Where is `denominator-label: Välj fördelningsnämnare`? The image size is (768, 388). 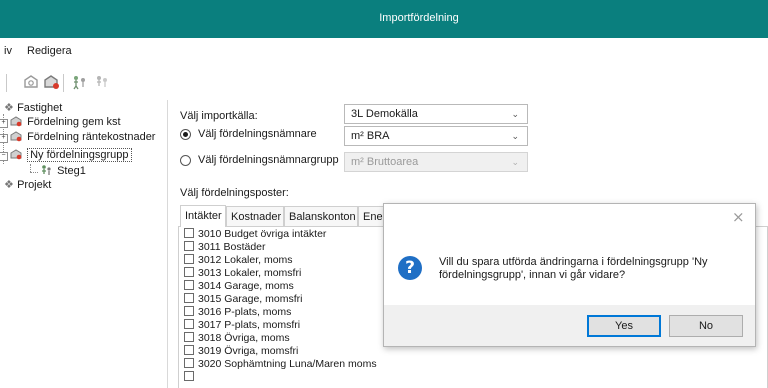
denominator-label: Välj fördelningsnämnare is located at coordinates (257, 134).